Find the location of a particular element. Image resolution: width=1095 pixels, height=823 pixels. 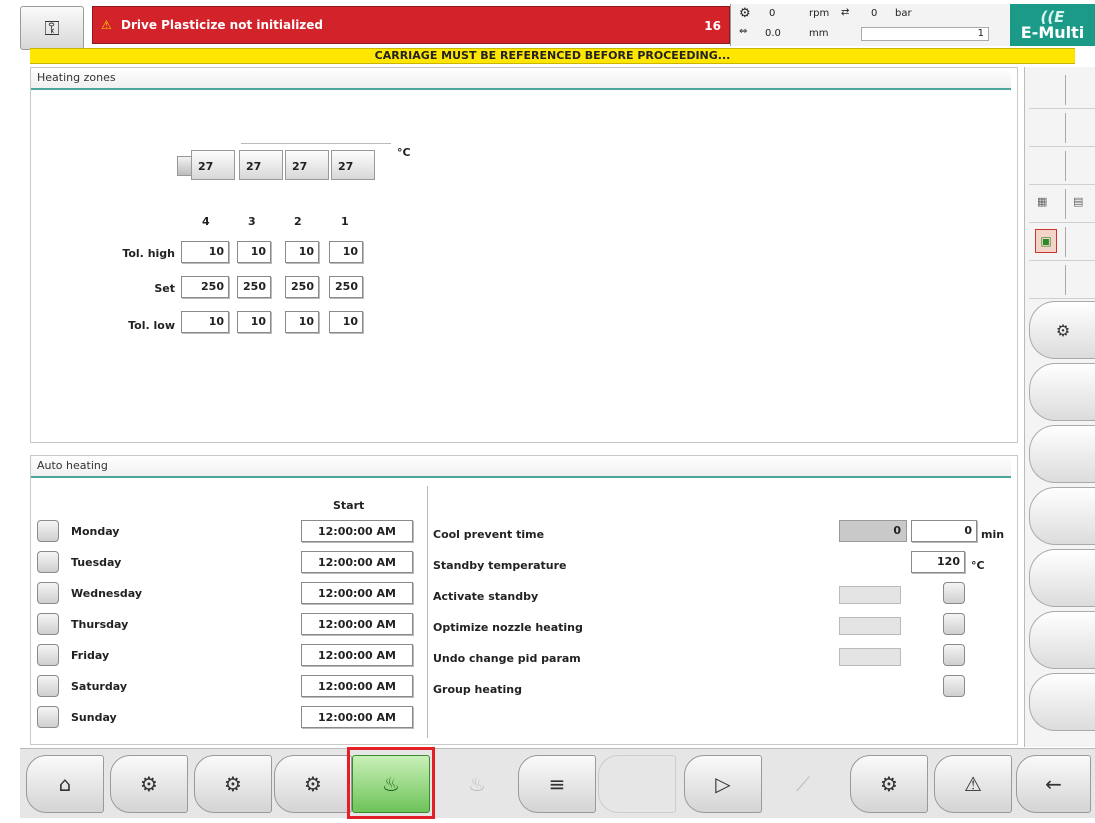

zone-2-tol-low: 10 is located at coordinates (302, 322).